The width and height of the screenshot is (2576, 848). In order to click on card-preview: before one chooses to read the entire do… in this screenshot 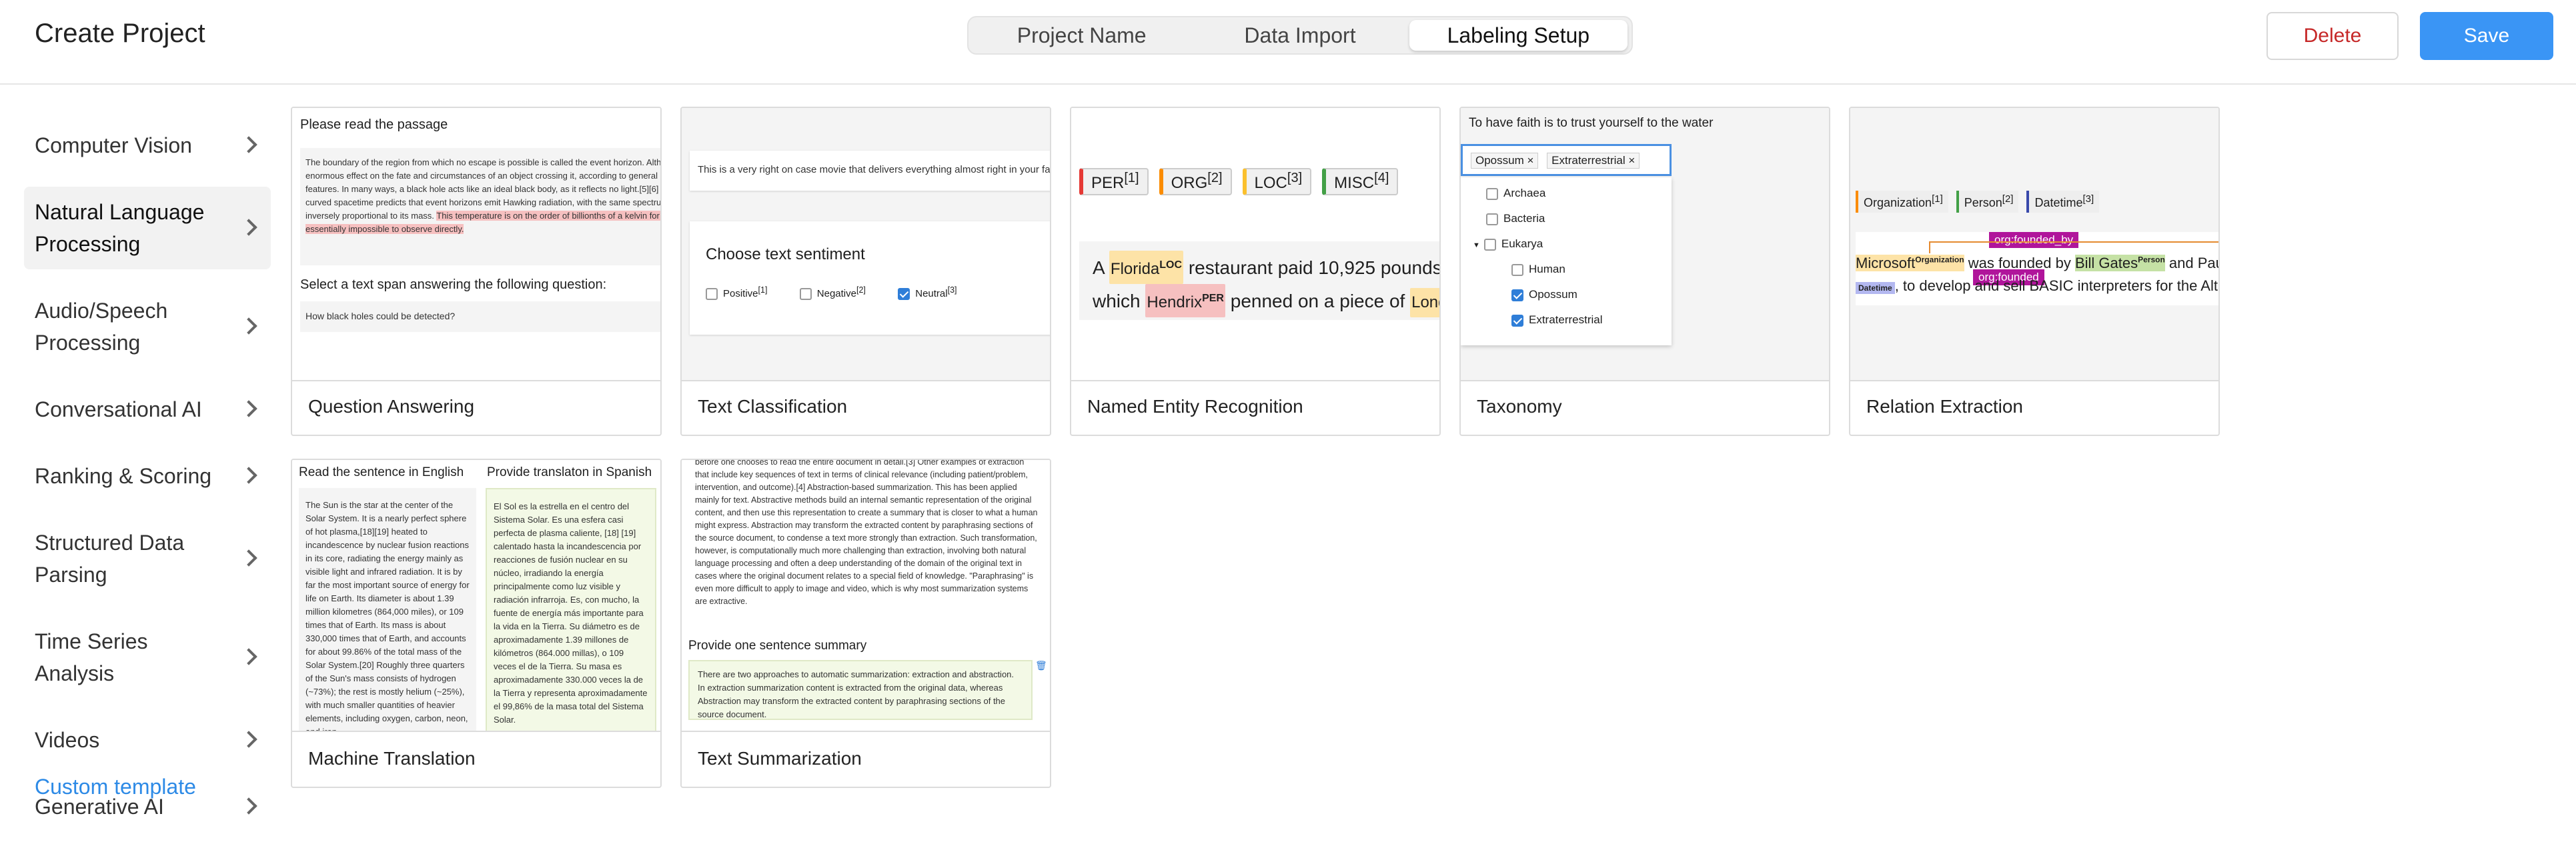, I will do `click(866, 596)`.